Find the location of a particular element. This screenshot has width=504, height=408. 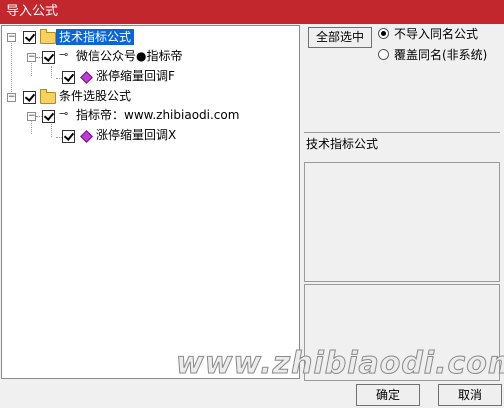

radio-skip-label: 不导入同名公式 is located at coordinates (436, 34).